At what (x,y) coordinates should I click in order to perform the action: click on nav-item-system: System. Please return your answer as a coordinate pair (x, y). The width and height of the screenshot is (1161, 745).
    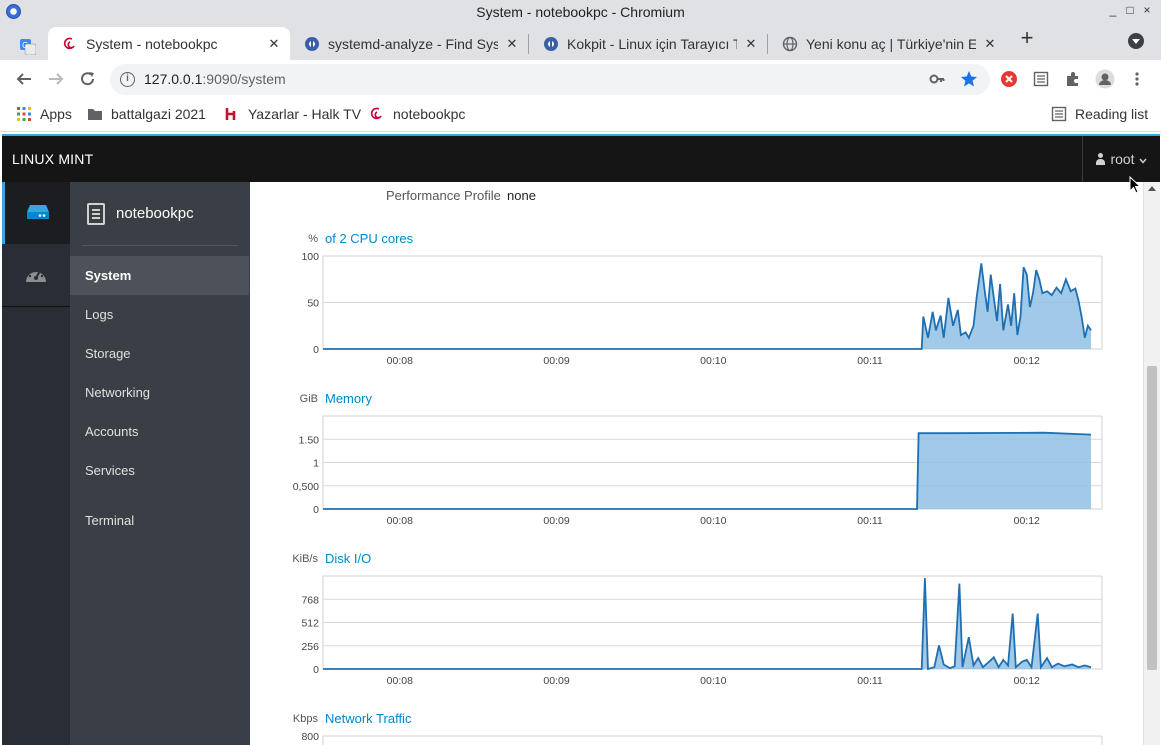
    Looking at the image, I should click on (159, 275).